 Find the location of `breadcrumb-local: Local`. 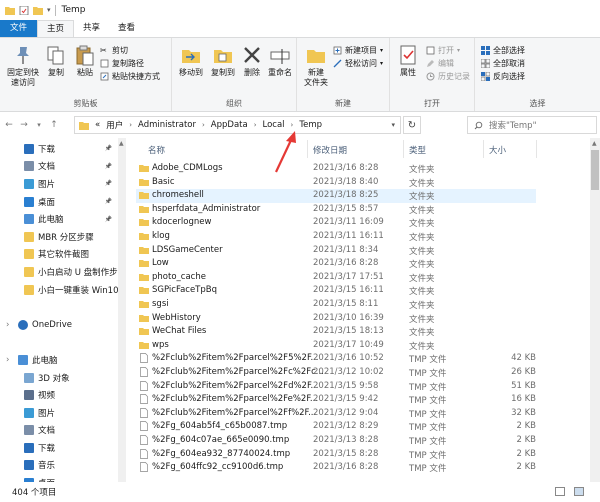

breadcrumb-local: Local is located at coordinates (274, 125).